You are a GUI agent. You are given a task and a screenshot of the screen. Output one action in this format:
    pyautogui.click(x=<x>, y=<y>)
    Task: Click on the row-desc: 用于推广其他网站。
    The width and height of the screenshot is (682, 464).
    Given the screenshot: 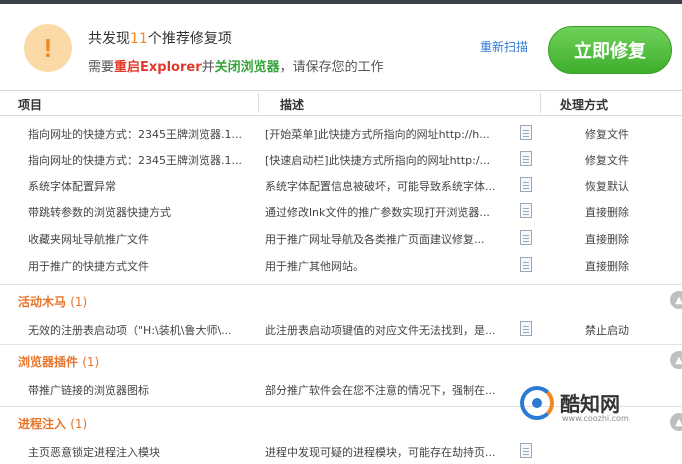 What is the action you would take?
    pyautogui.click(x=314, y=266)
    